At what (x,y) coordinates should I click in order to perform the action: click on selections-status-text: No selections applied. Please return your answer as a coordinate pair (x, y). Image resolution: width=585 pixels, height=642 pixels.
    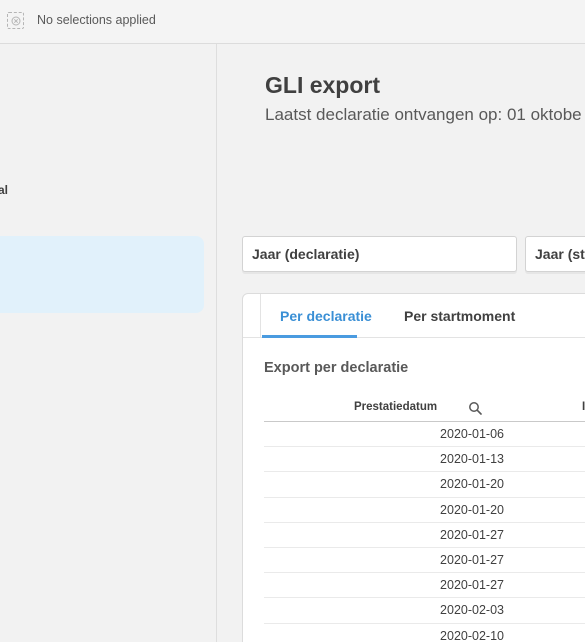
    Looking at the image, I should click on (96, 20).